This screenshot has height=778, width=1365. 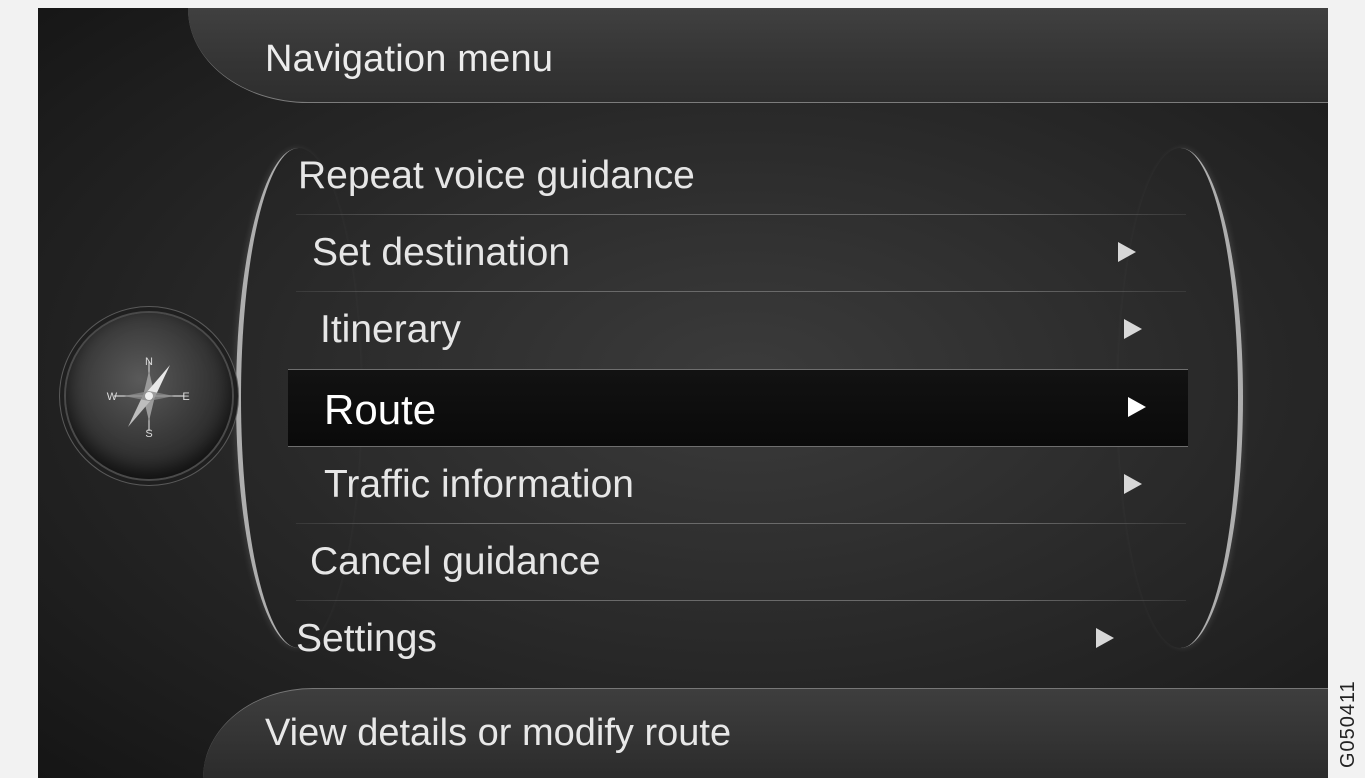 What do you see at coordinates (738, 330) in the screenshot?
I see `menu-item-itinerary: Itinerary` at bounding box center [738, 330].